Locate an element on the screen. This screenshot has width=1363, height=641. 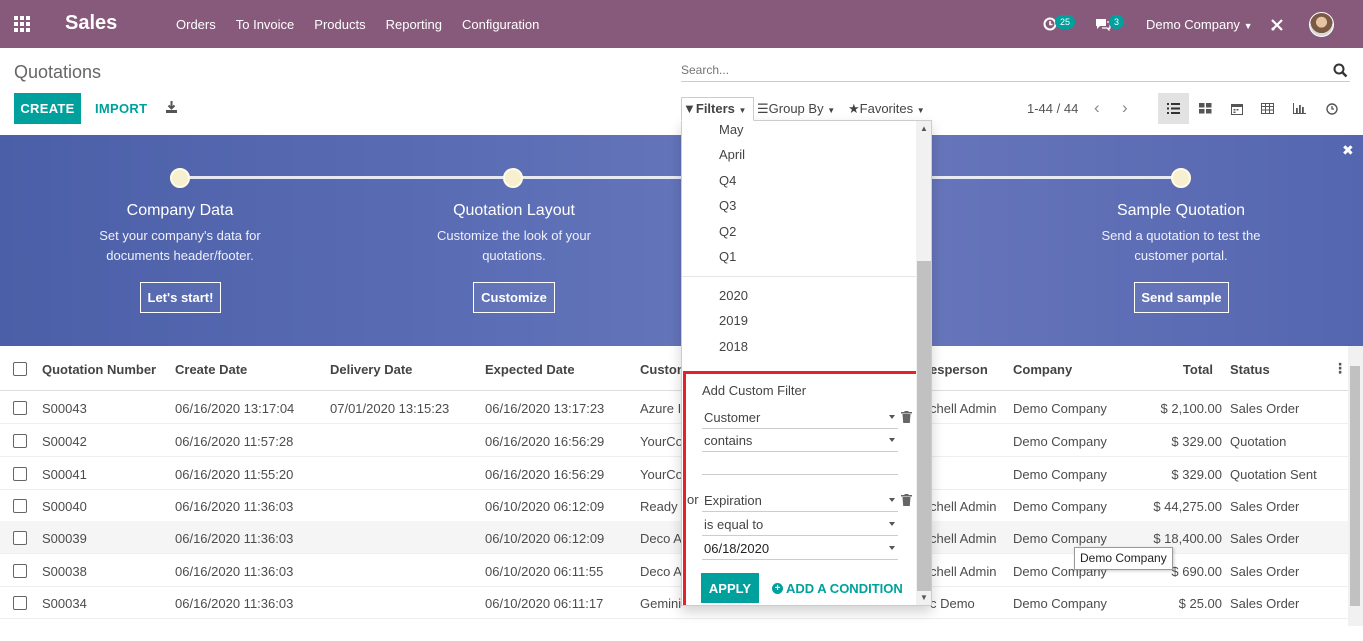
condition-field-select: Expiration is located at coordinates (800, 501).